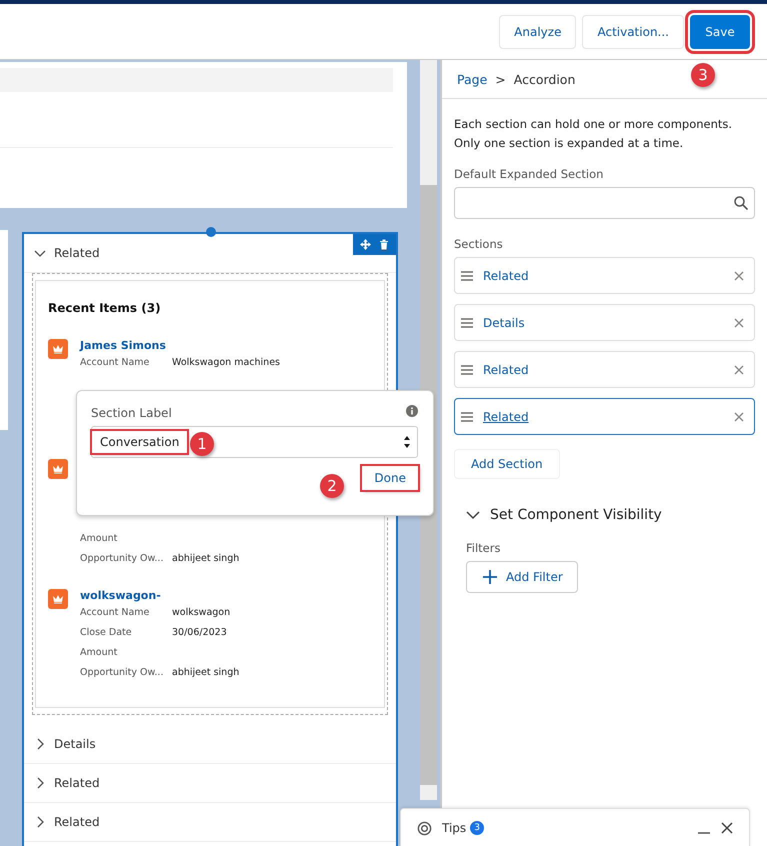 The width and height of the screenshot is (767, 846). I want to click on field-label: Default Expanded Section, so click(529, 174).